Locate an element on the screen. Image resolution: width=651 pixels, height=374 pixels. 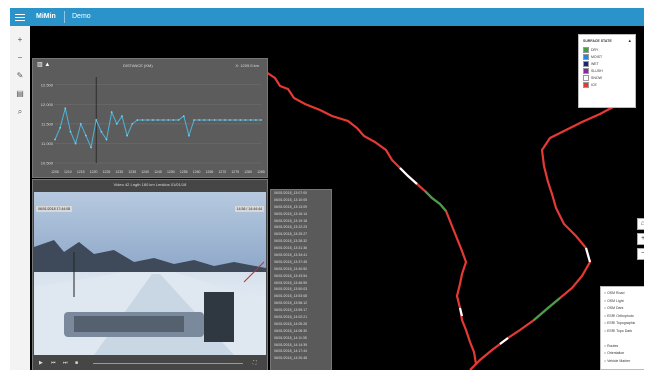
fullscreen-icon: ⛶ is located at coordinates (255, 363).